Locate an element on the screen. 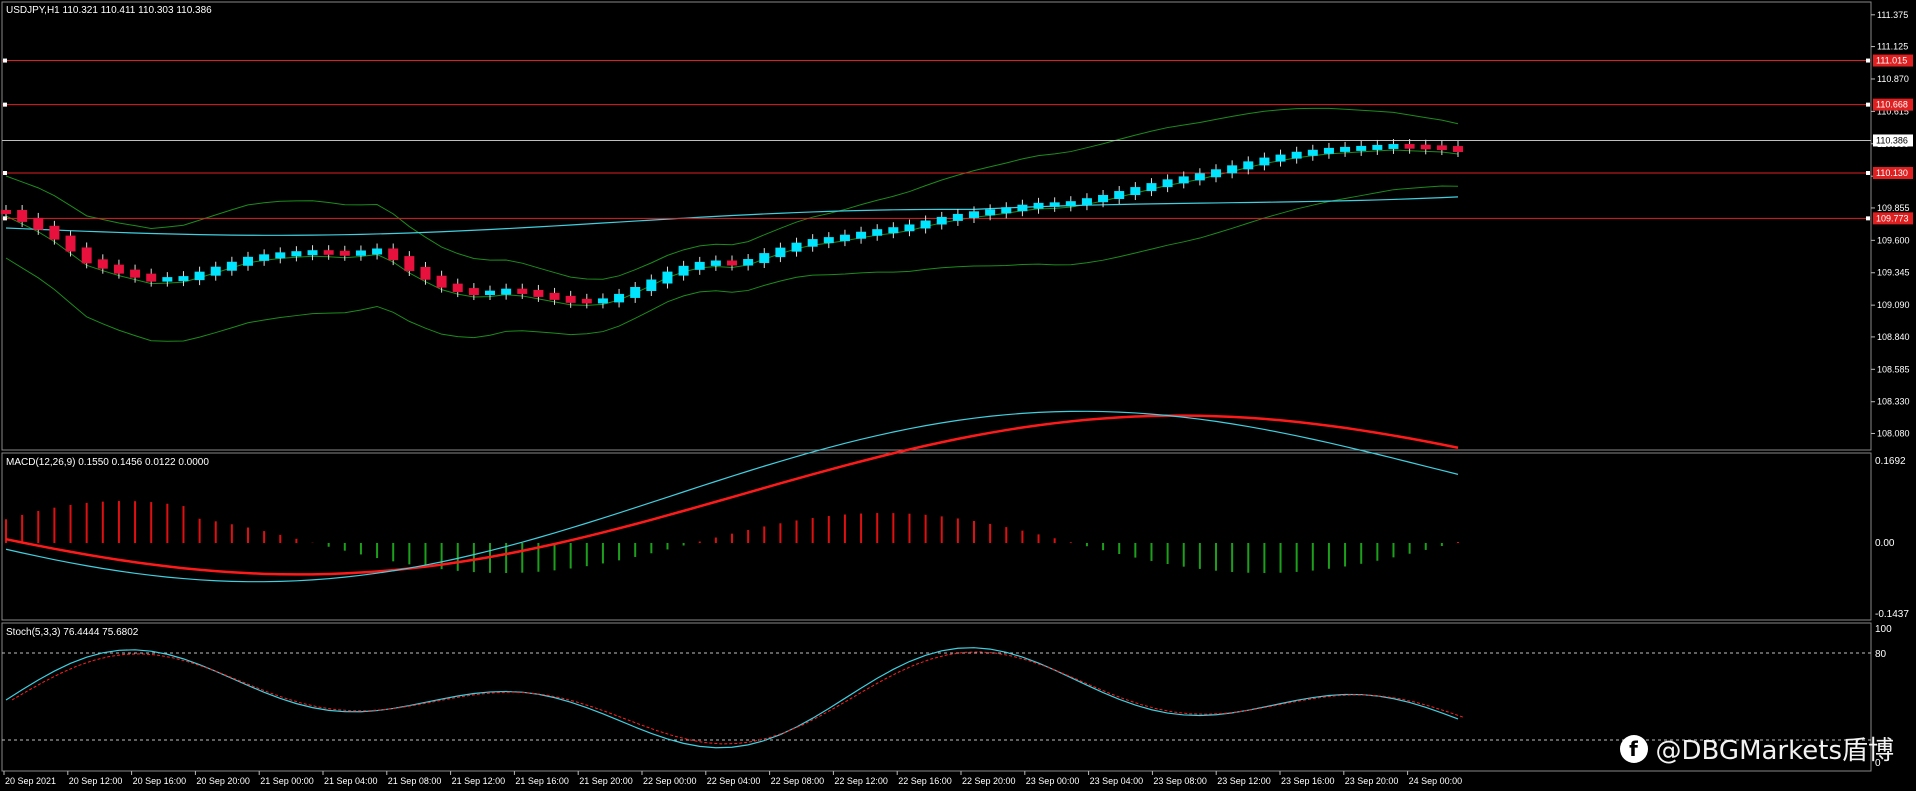 Image resolution: width=1916 pixels, height=791 pixels. price-tag-label: 109.773 is located at coordinates (1892, 218).